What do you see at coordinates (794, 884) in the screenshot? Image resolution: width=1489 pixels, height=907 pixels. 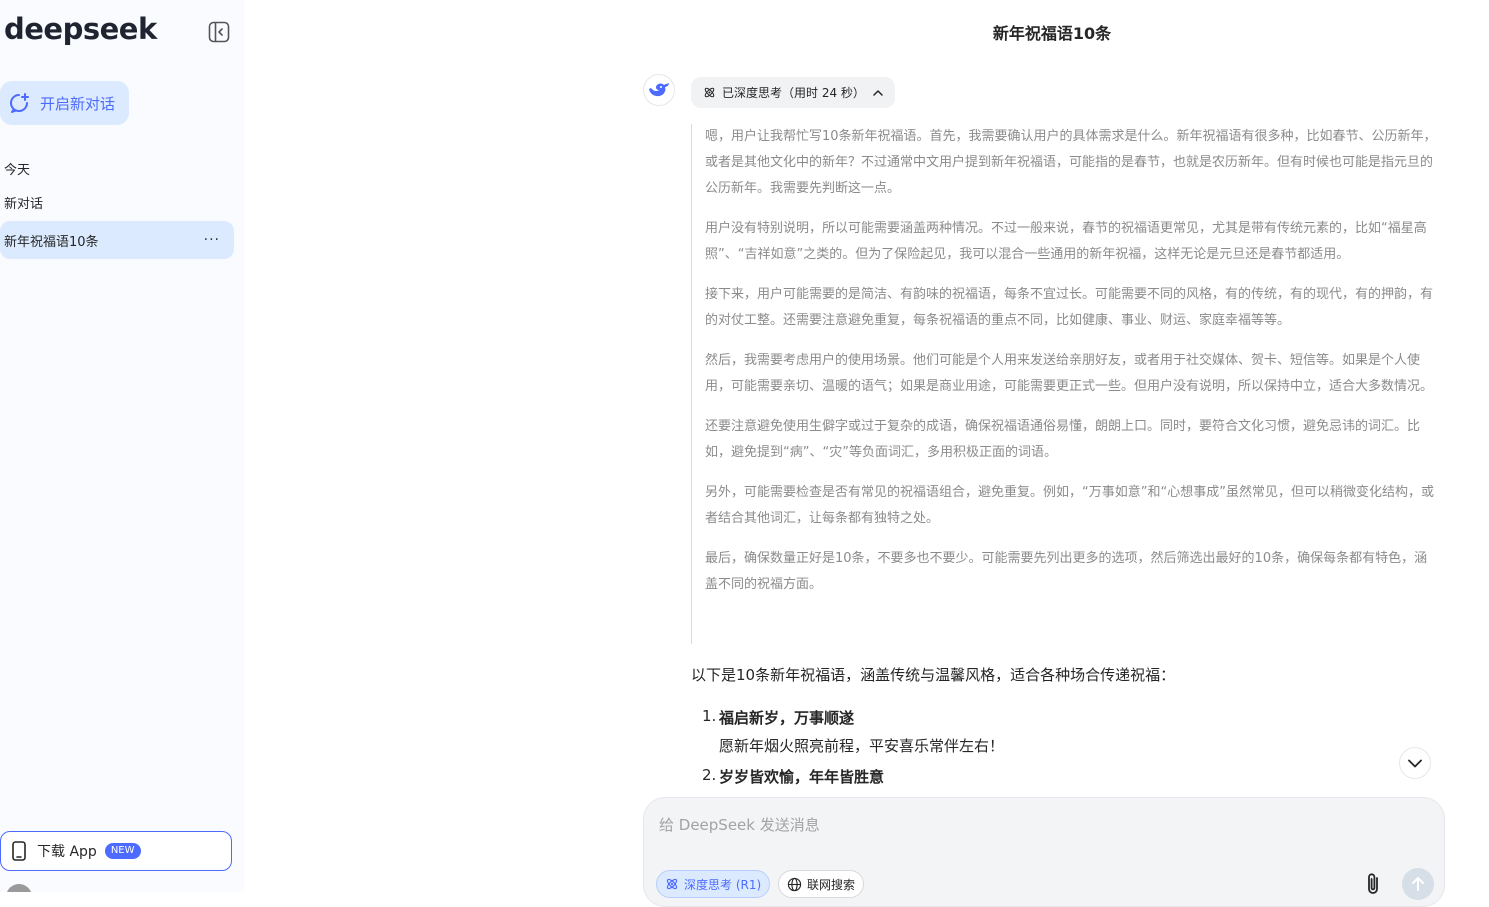 I see `globe-icon` at bounding box center [794, 884].